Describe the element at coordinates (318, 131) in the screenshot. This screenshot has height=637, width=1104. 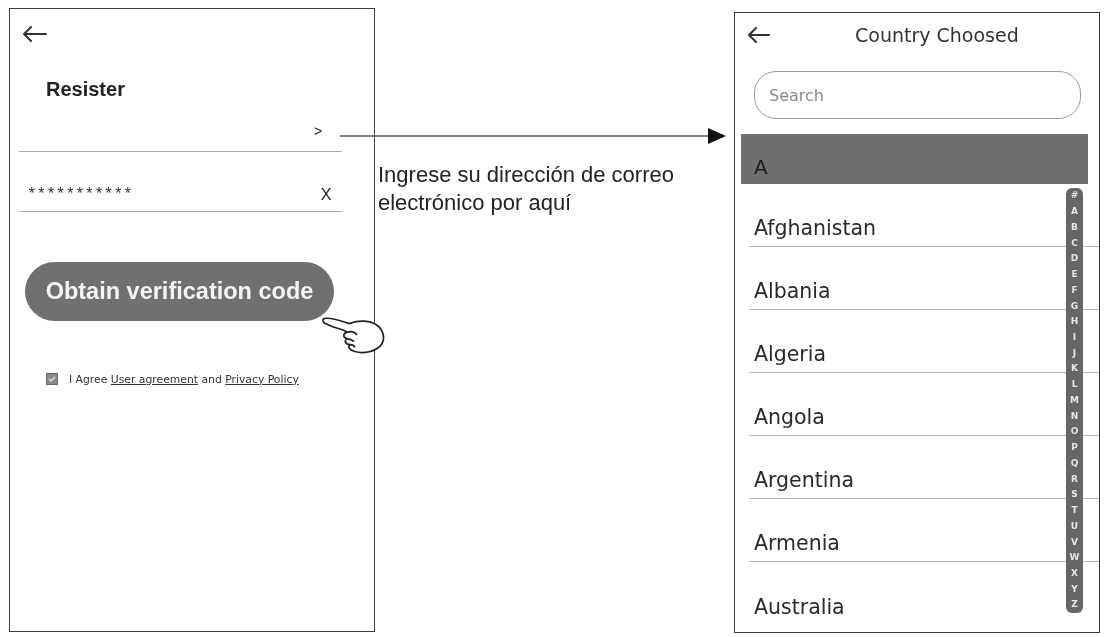
I see `next-button: >` at that location.